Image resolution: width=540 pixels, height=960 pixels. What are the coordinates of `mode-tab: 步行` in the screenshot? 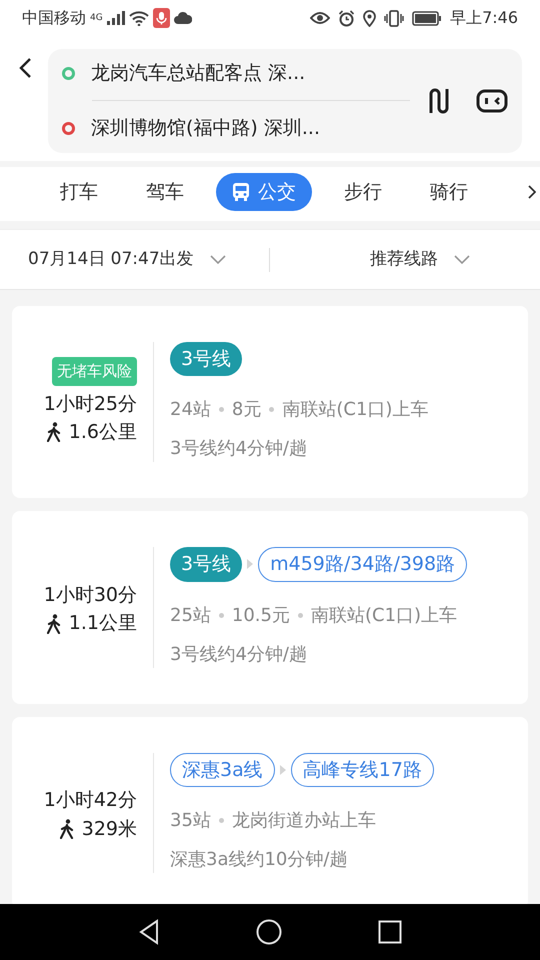 It's located at (363, 192).